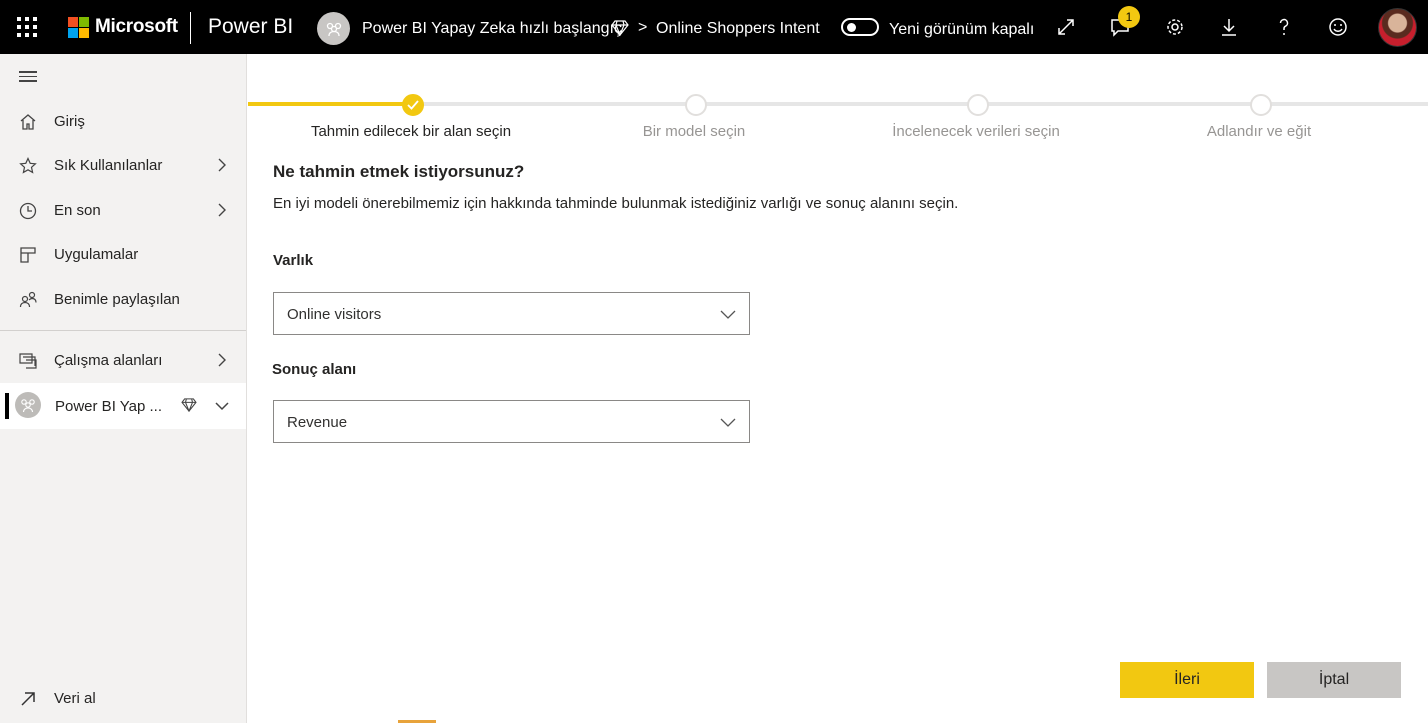 The width and height of the screenshot is (1428, 723). Describe the element at coordinates (28, 77) in the screenshot. I see `hamburger-menu-icon` at that location.